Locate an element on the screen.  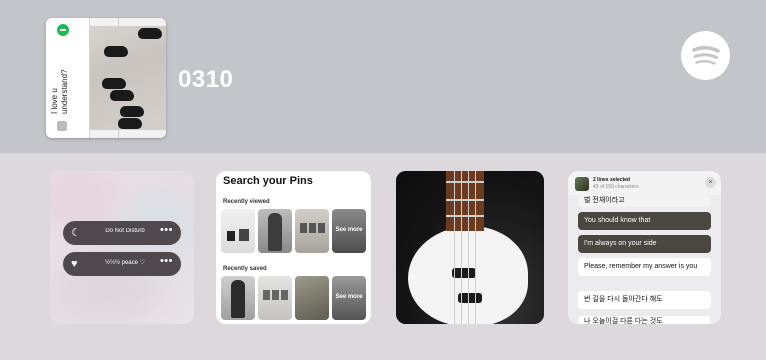
spotify-logo-icon is located at coordinates (705, 55).